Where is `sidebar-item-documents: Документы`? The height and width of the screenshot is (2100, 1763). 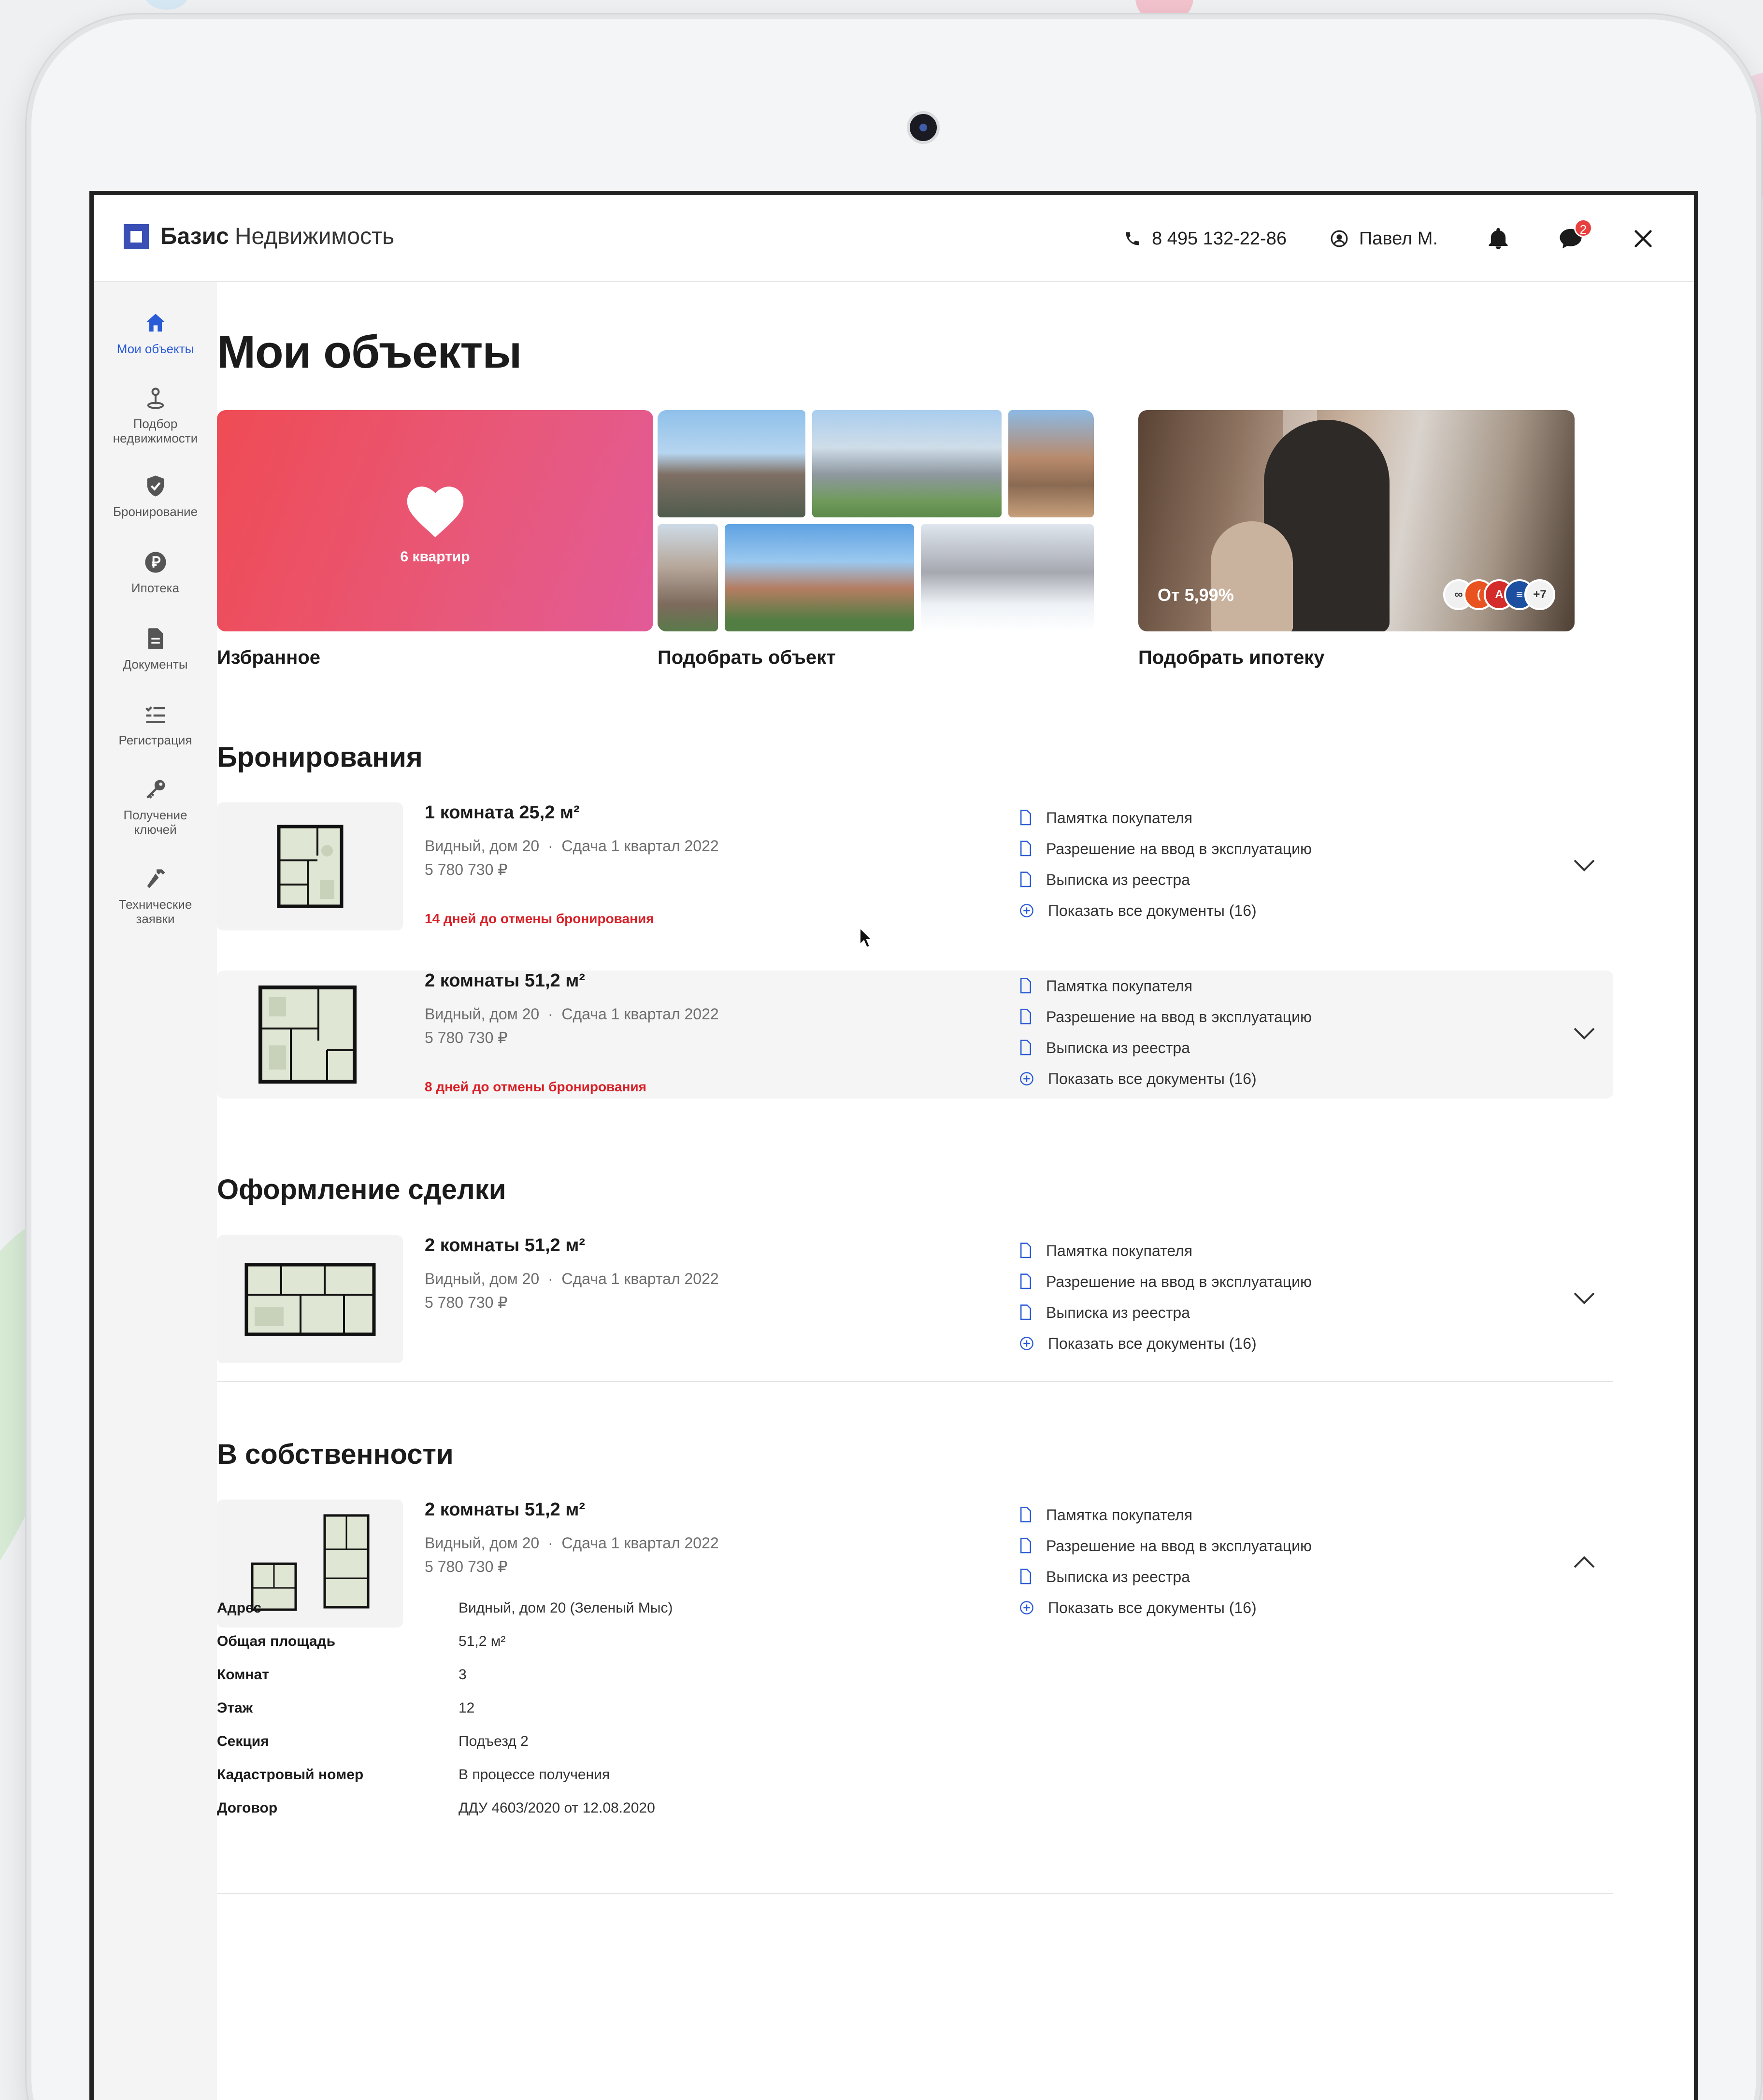 sidebar-item-documents: Документы is located at coordinates (156, 647).